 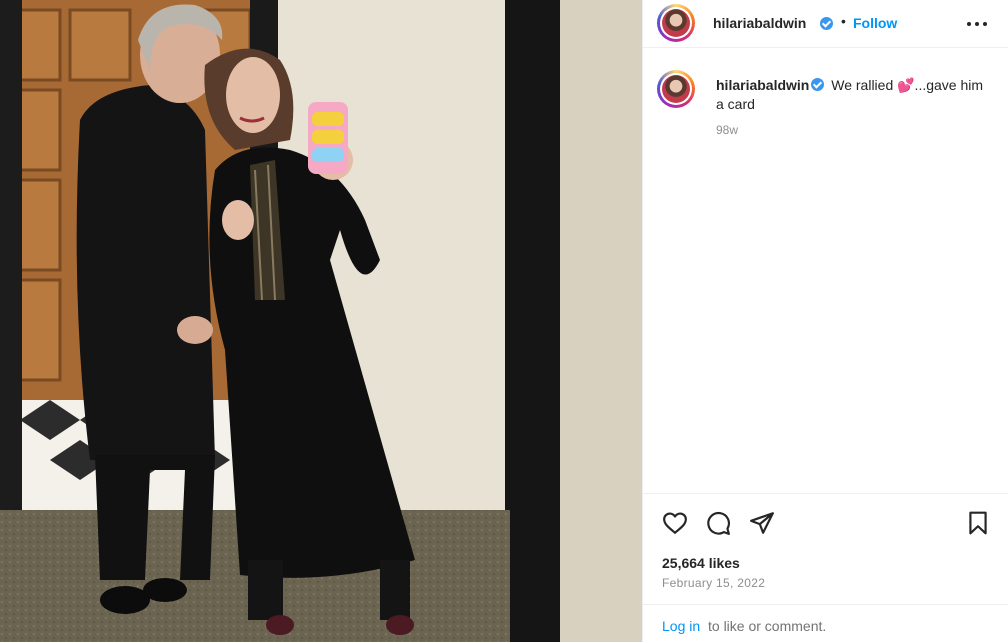 I want to click on login-link: Log in, so click(x=681, y=626).